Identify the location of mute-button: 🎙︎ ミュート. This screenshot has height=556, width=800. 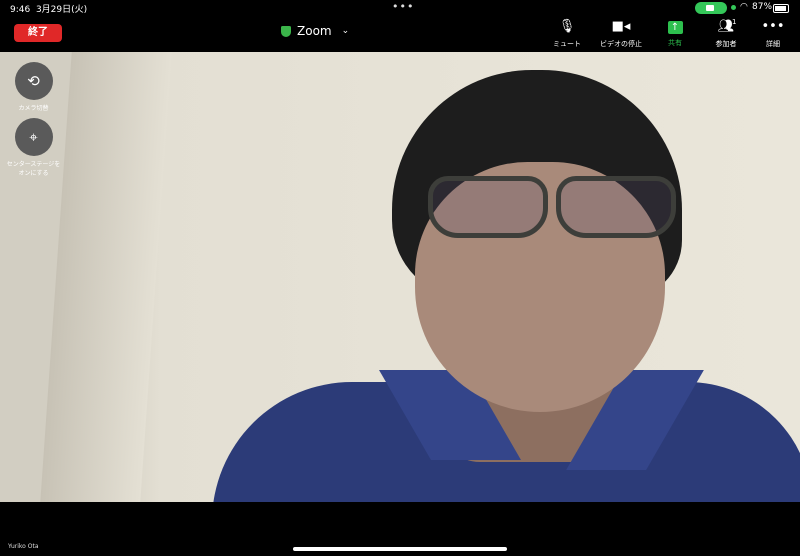
(567, 34).